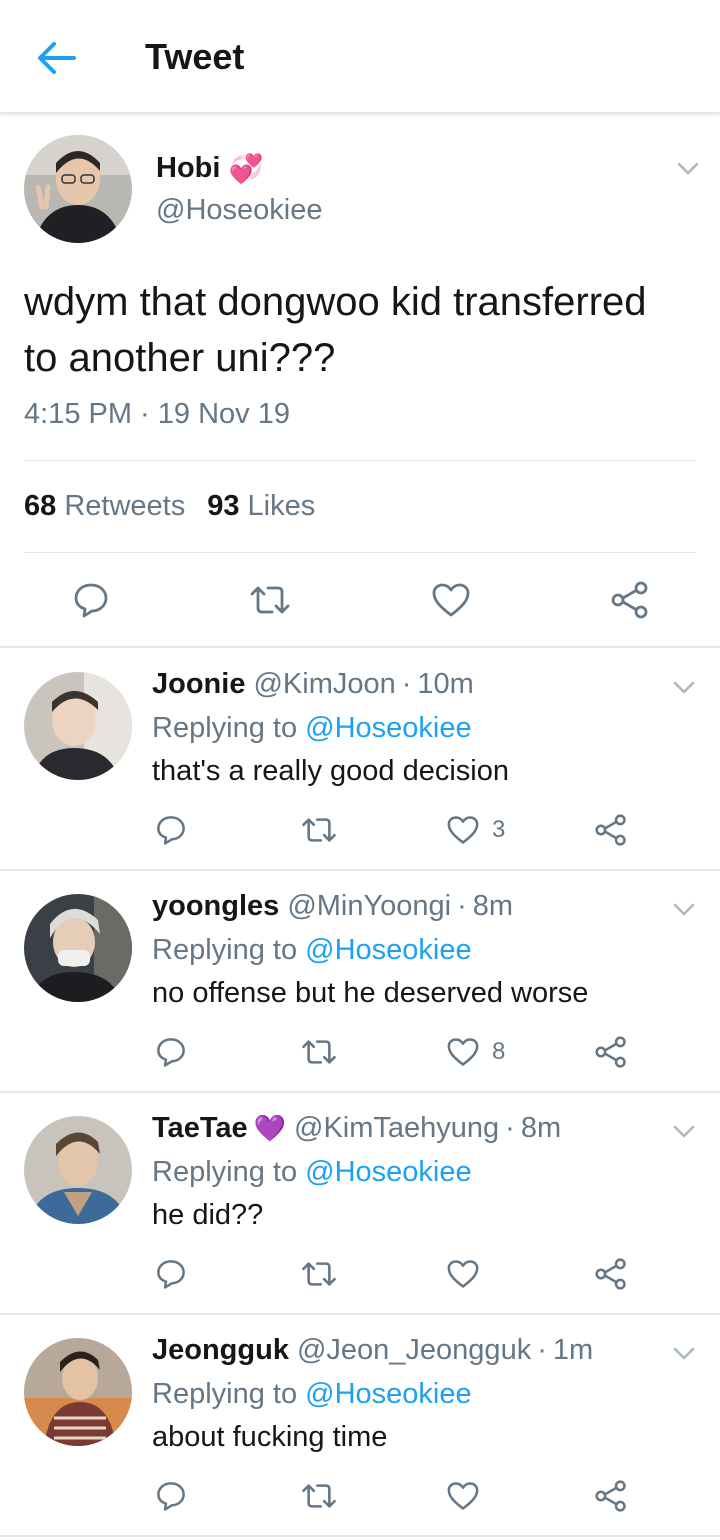 This screenshot has height=1540, width=720. Describe the element at coordinates (499, 1051) in the screenshot. I see `like-count: 8` at that location.